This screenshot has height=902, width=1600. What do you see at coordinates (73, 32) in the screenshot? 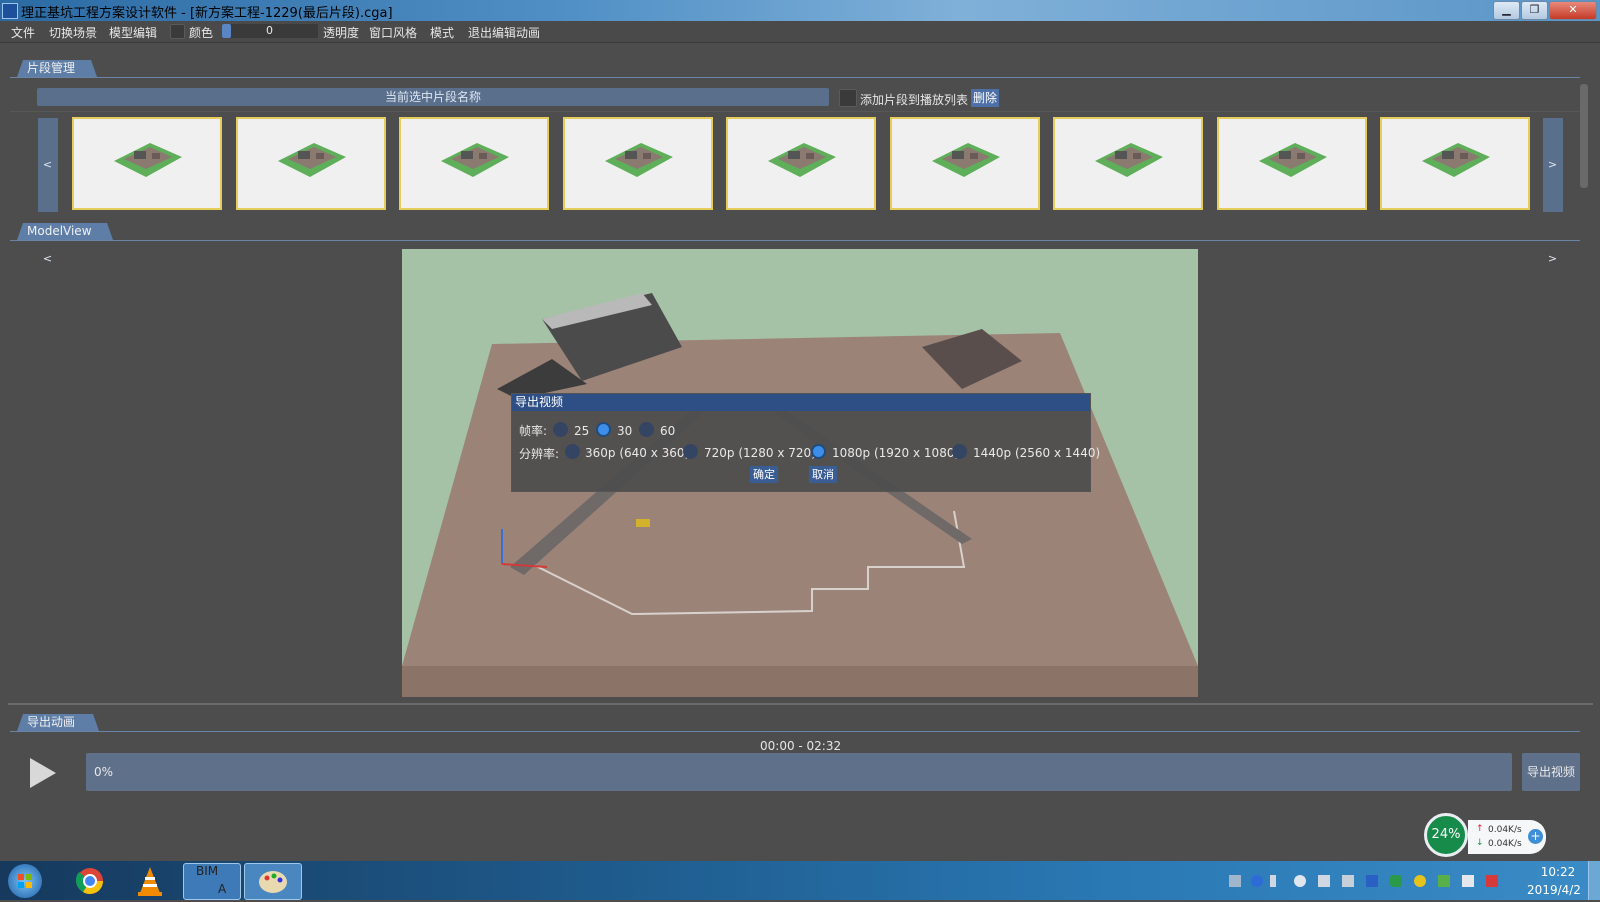
I see `menu-switch-scene: 切换场景` at bounding box center [73, 32].